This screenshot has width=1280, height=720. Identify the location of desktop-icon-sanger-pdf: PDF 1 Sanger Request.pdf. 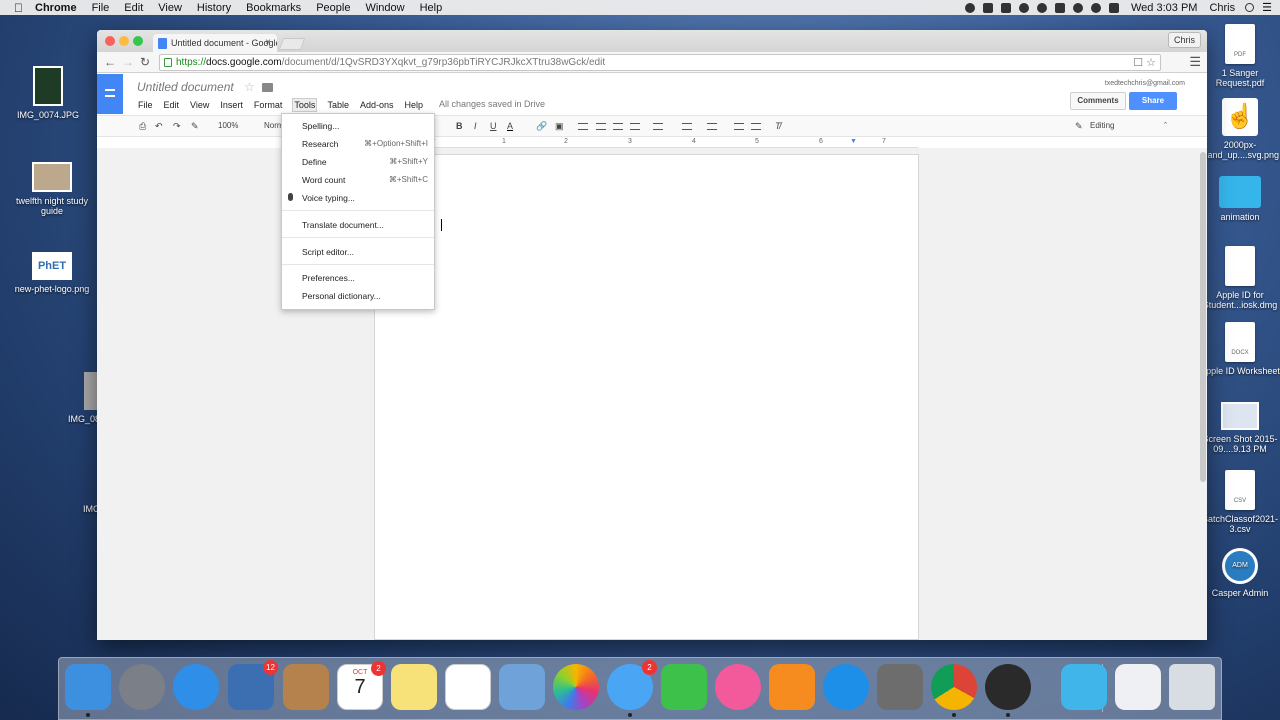
(1239, 56).